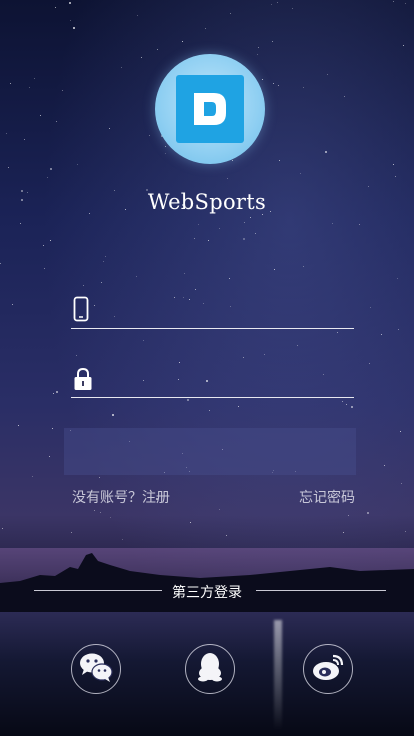 Image resolution: width=414 pixels, height=736 pixels. Describe the element at coordinates (207, 584) in the screenshot. I see `mountain-silhouette` at that location.